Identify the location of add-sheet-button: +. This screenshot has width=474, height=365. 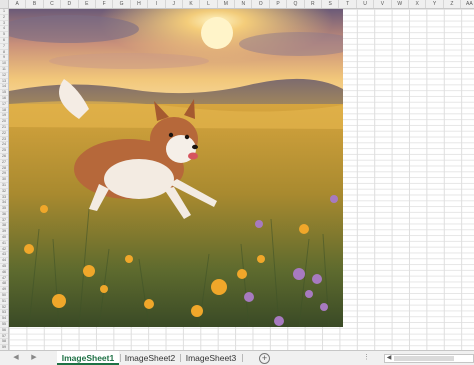
(264, 358).